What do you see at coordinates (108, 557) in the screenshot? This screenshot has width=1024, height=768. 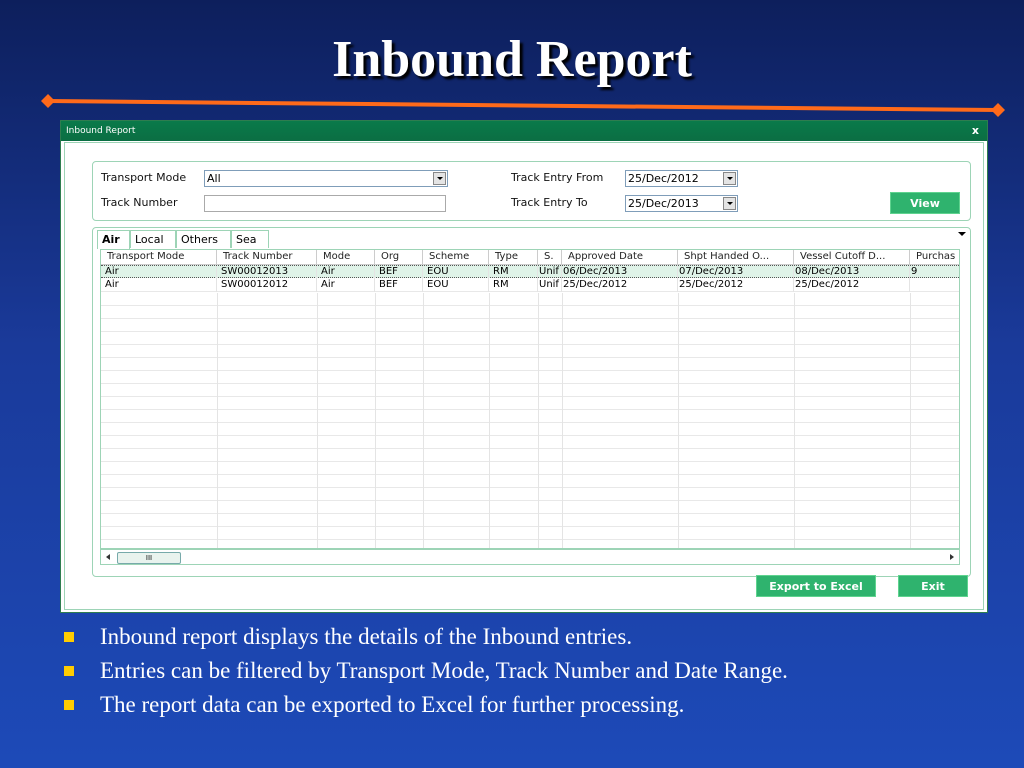 I see `scroll-left-icon` at bounding box center [108, 557].